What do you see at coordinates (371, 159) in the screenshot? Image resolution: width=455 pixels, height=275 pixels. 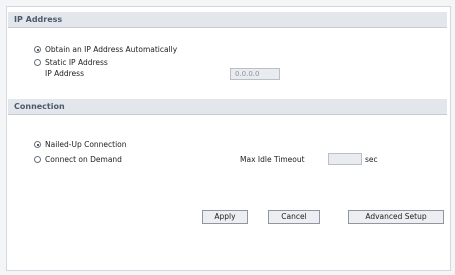 I see `seconds-unit-label: sec` at bounding box center [371, 159].